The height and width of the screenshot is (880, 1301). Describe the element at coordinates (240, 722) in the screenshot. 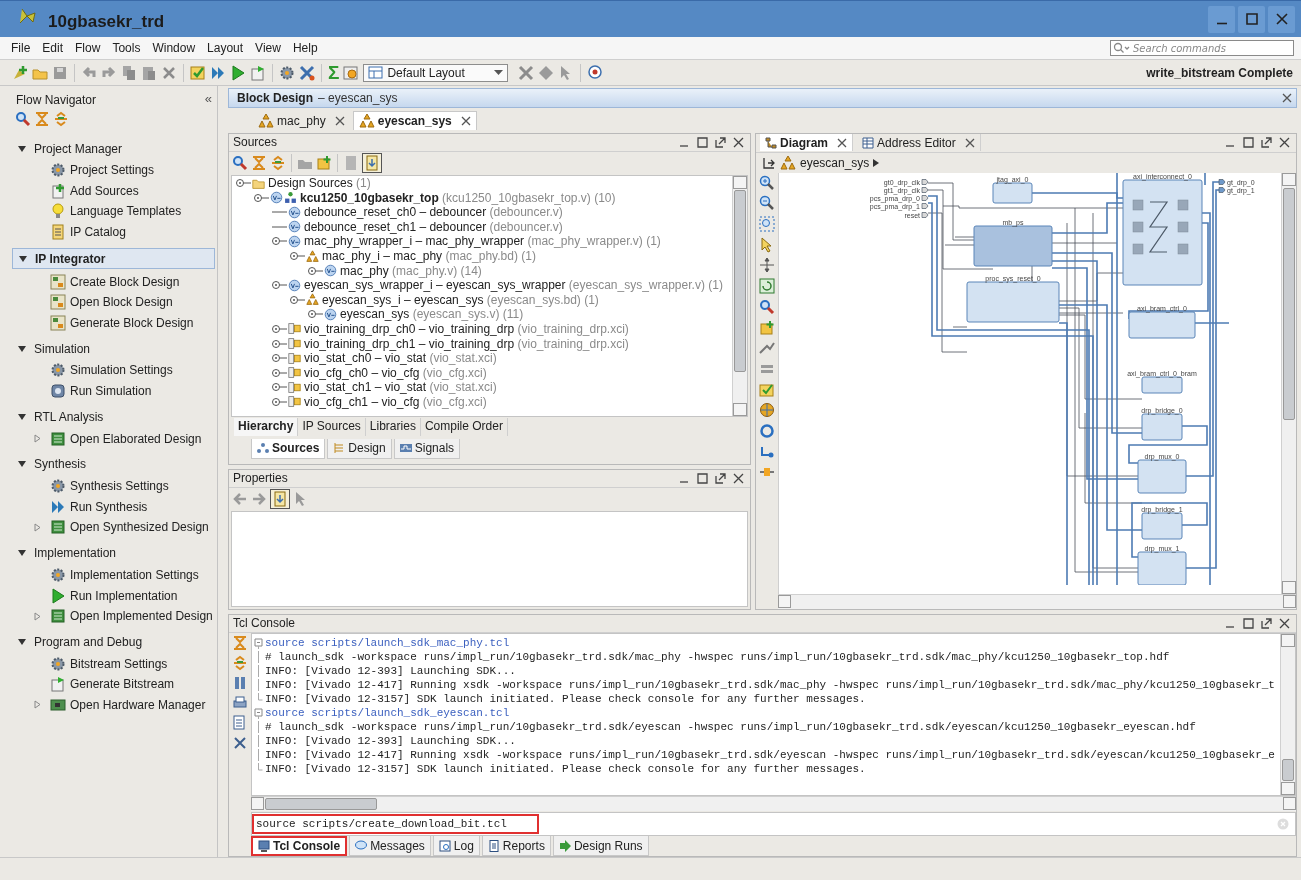

I see `document-icon` at that location.